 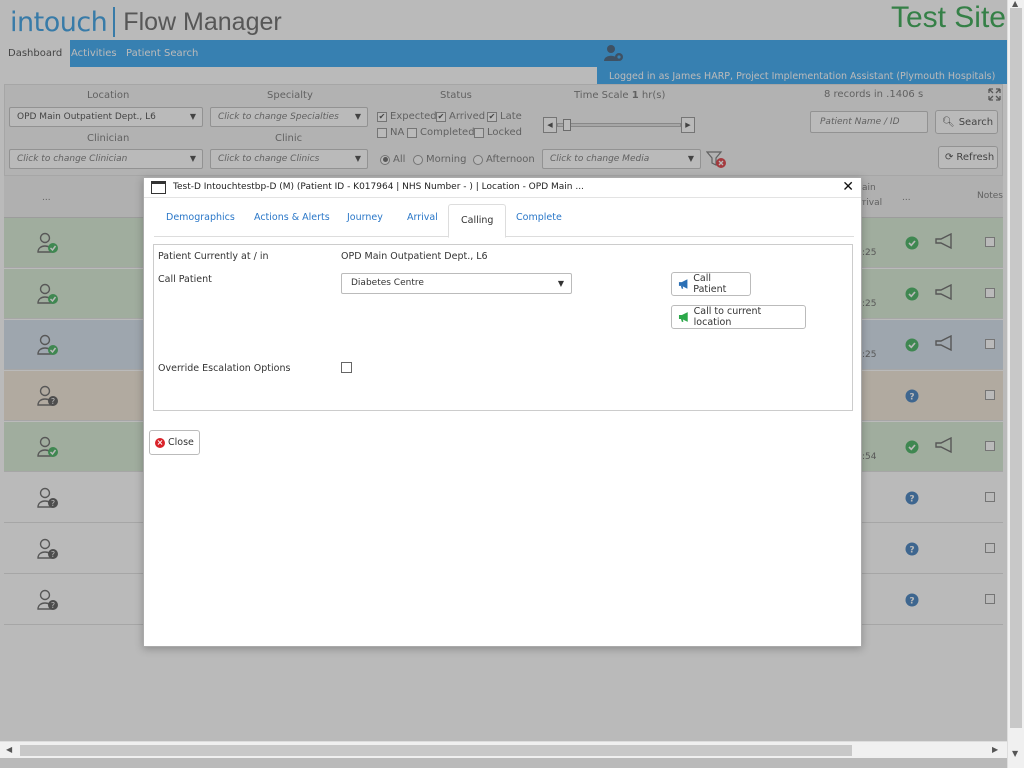 What do you see at coordinates (200, 217) in the screenshot?
I see `tab-demographics: Demographics` at bounding box center [200, 217].